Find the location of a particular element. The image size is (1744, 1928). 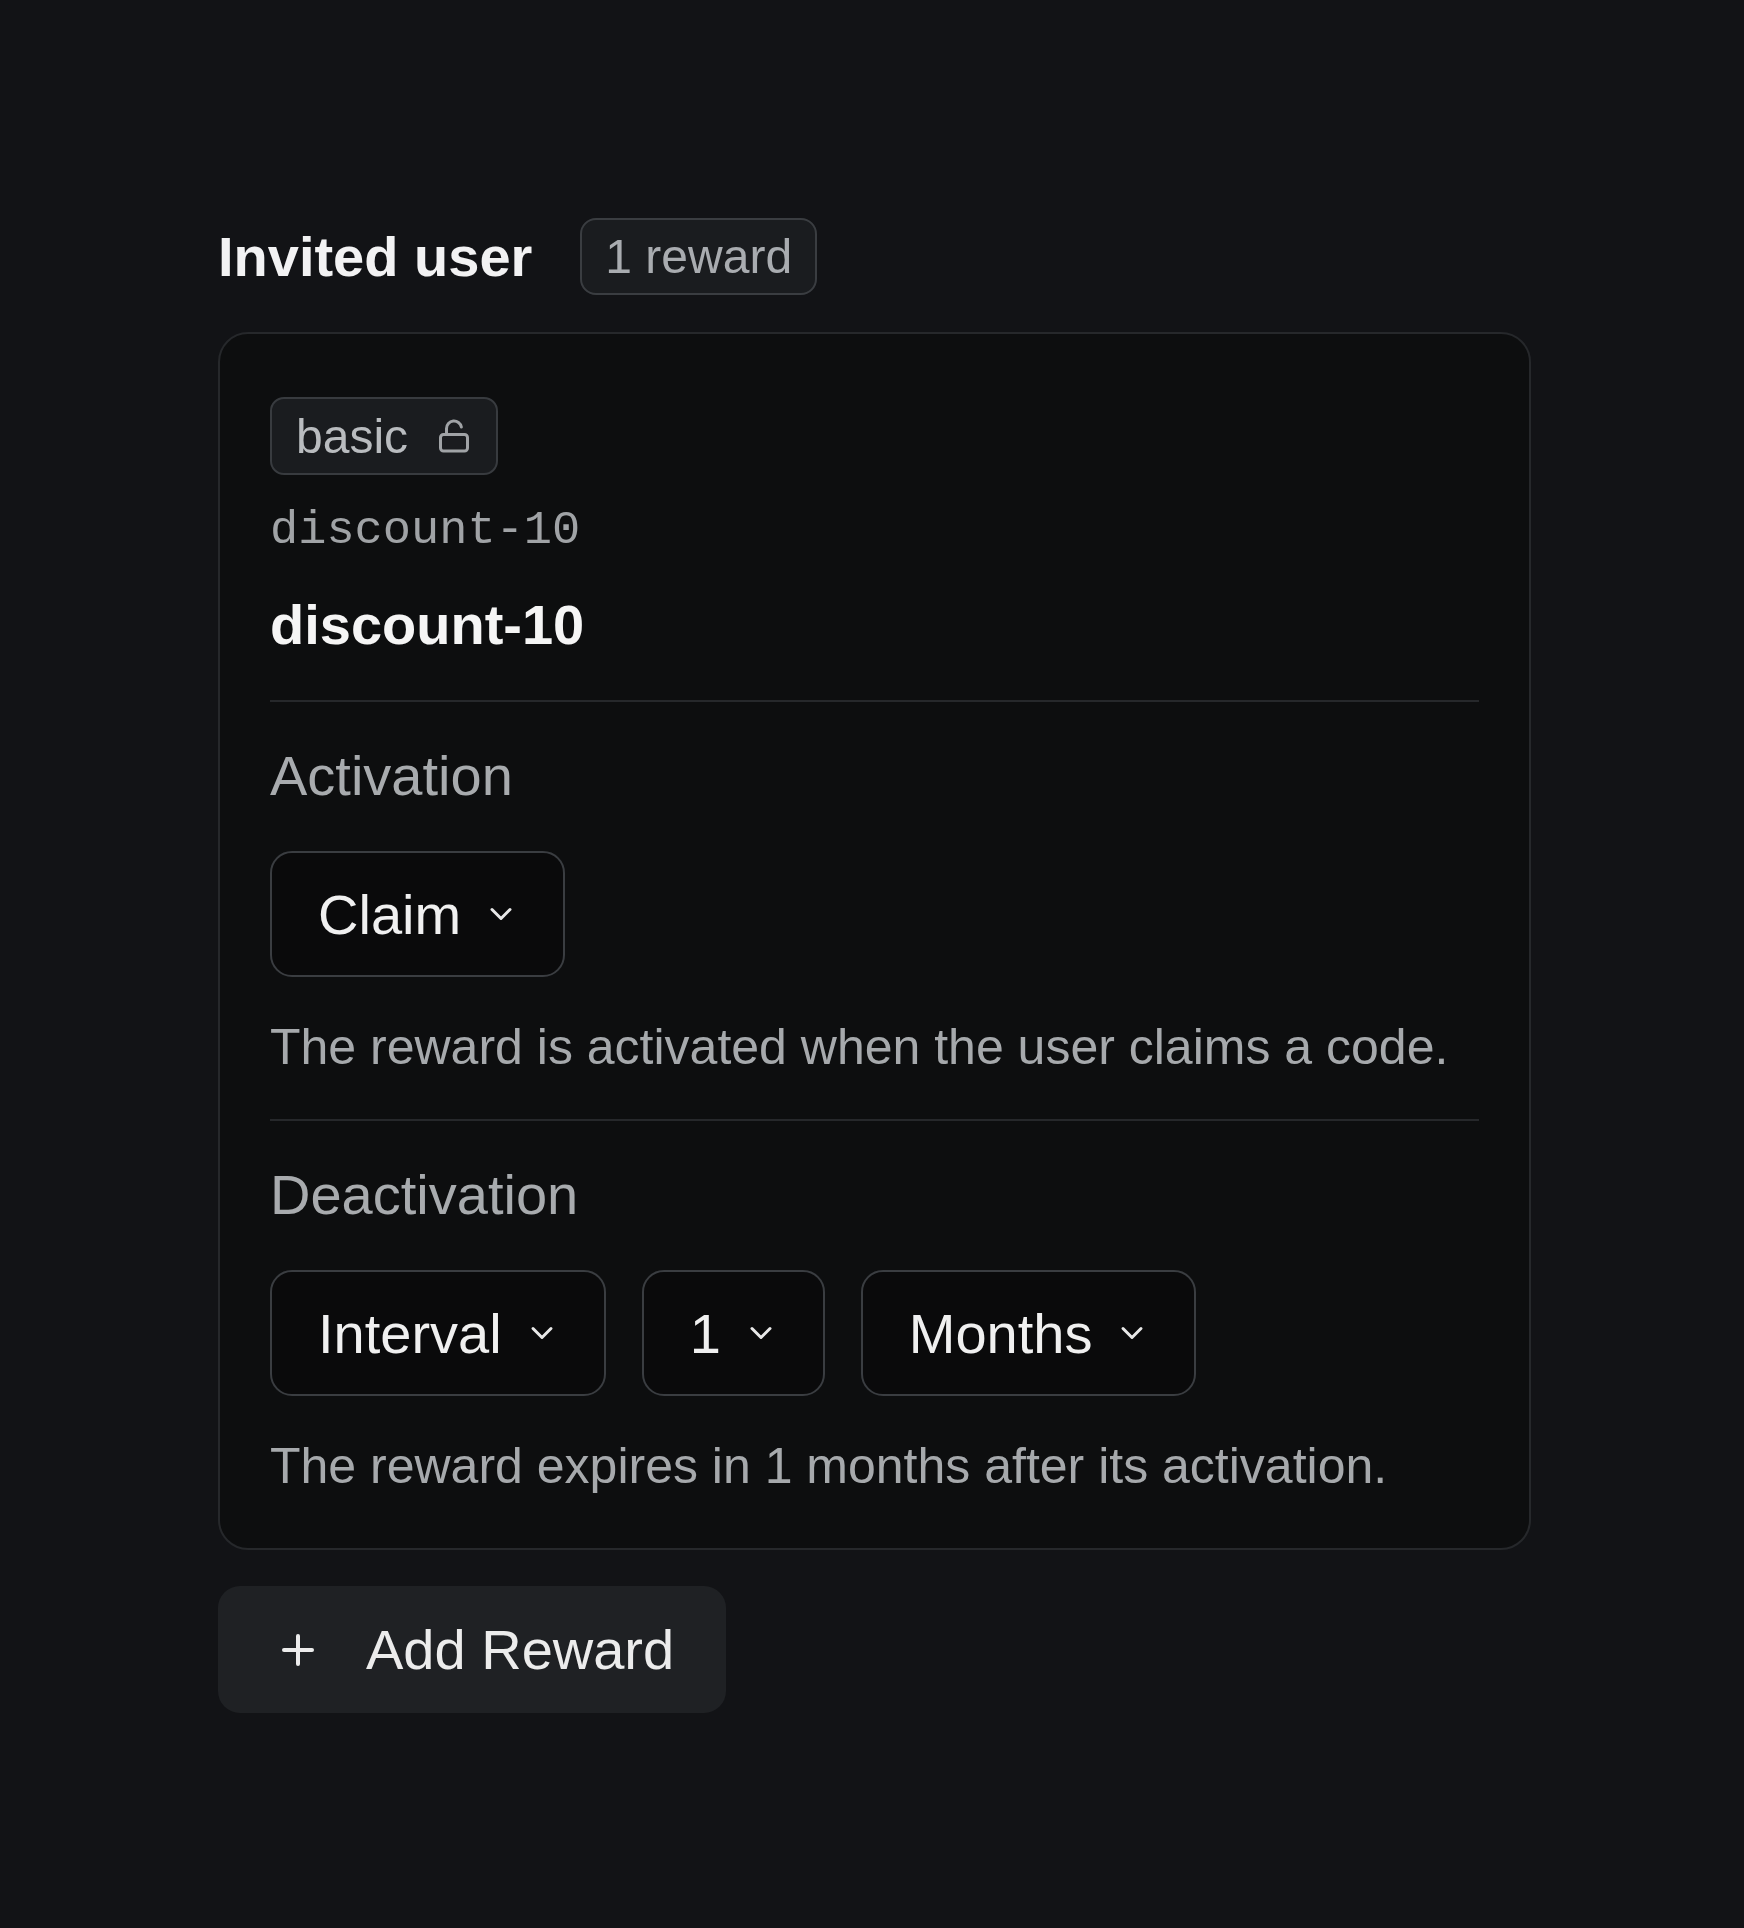

section-title: Invited user is located at coordinates (375, 256).